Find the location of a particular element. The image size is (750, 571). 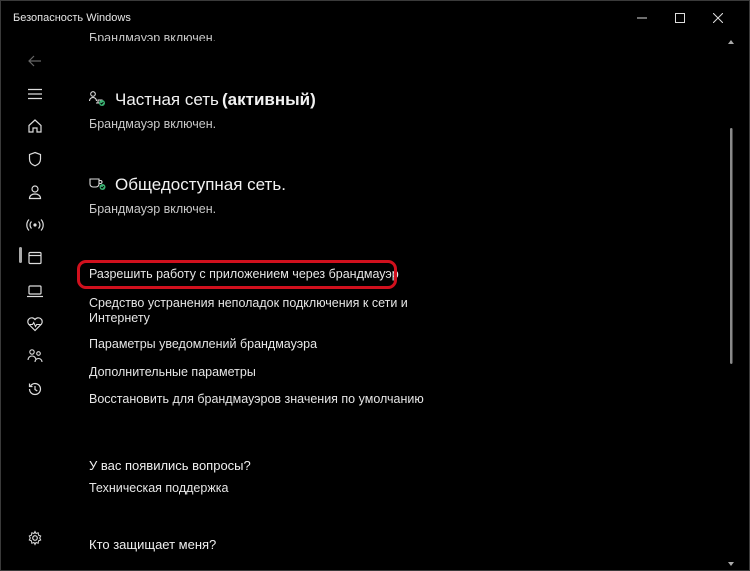

sidebar-item-account is located at coordinates (35, 192).